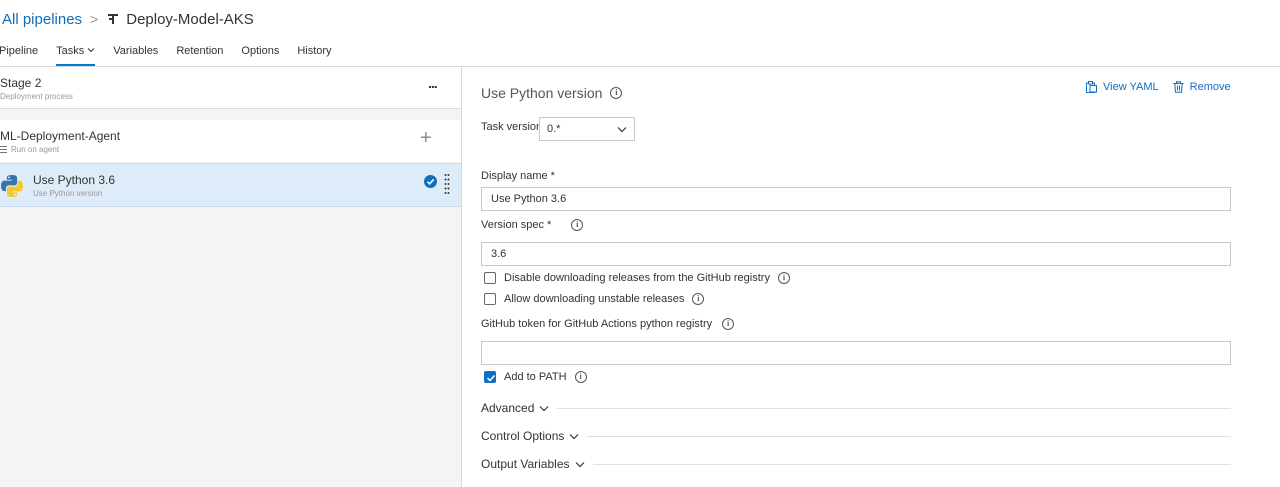 Image resolution: width=1280 pixels, height=487 pixels. Describe the element at coordinates (1165, 87) in the screenshot. I see `header-actions: View YAML Remove` at that location.